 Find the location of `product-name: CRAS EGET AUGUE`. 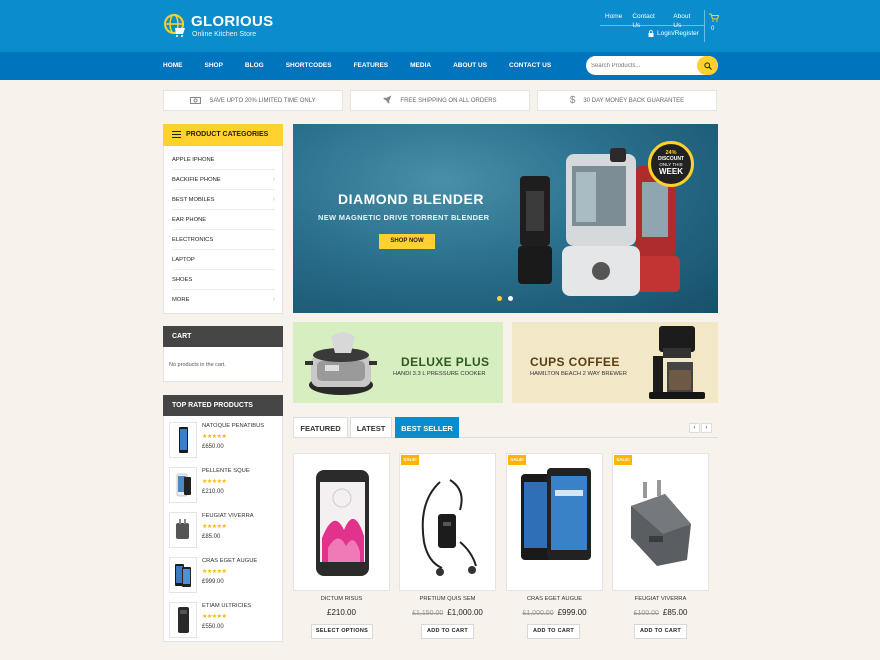

product-name: CRAS EGET AUGUE is located at coordinates (554, 599).